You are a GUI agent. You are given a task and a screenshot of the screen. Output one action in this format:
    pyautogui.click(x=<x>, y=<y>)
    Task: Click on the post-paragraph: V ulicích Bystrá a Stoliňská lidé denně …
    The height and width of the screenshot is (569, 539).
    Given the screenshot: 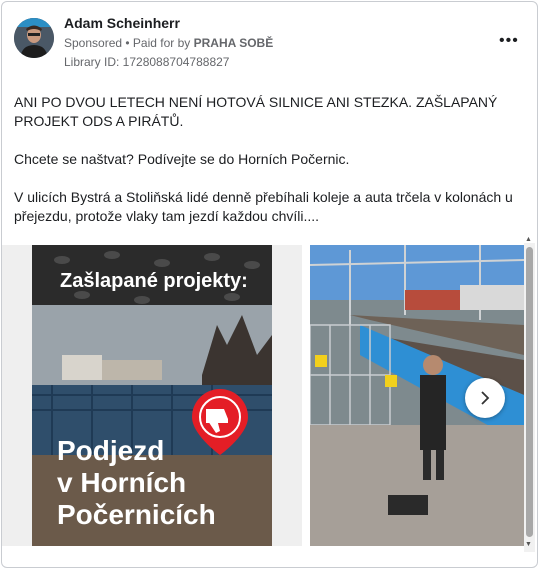 What is the action you would take?
    pyautogui.click(x=263, y=206)
    